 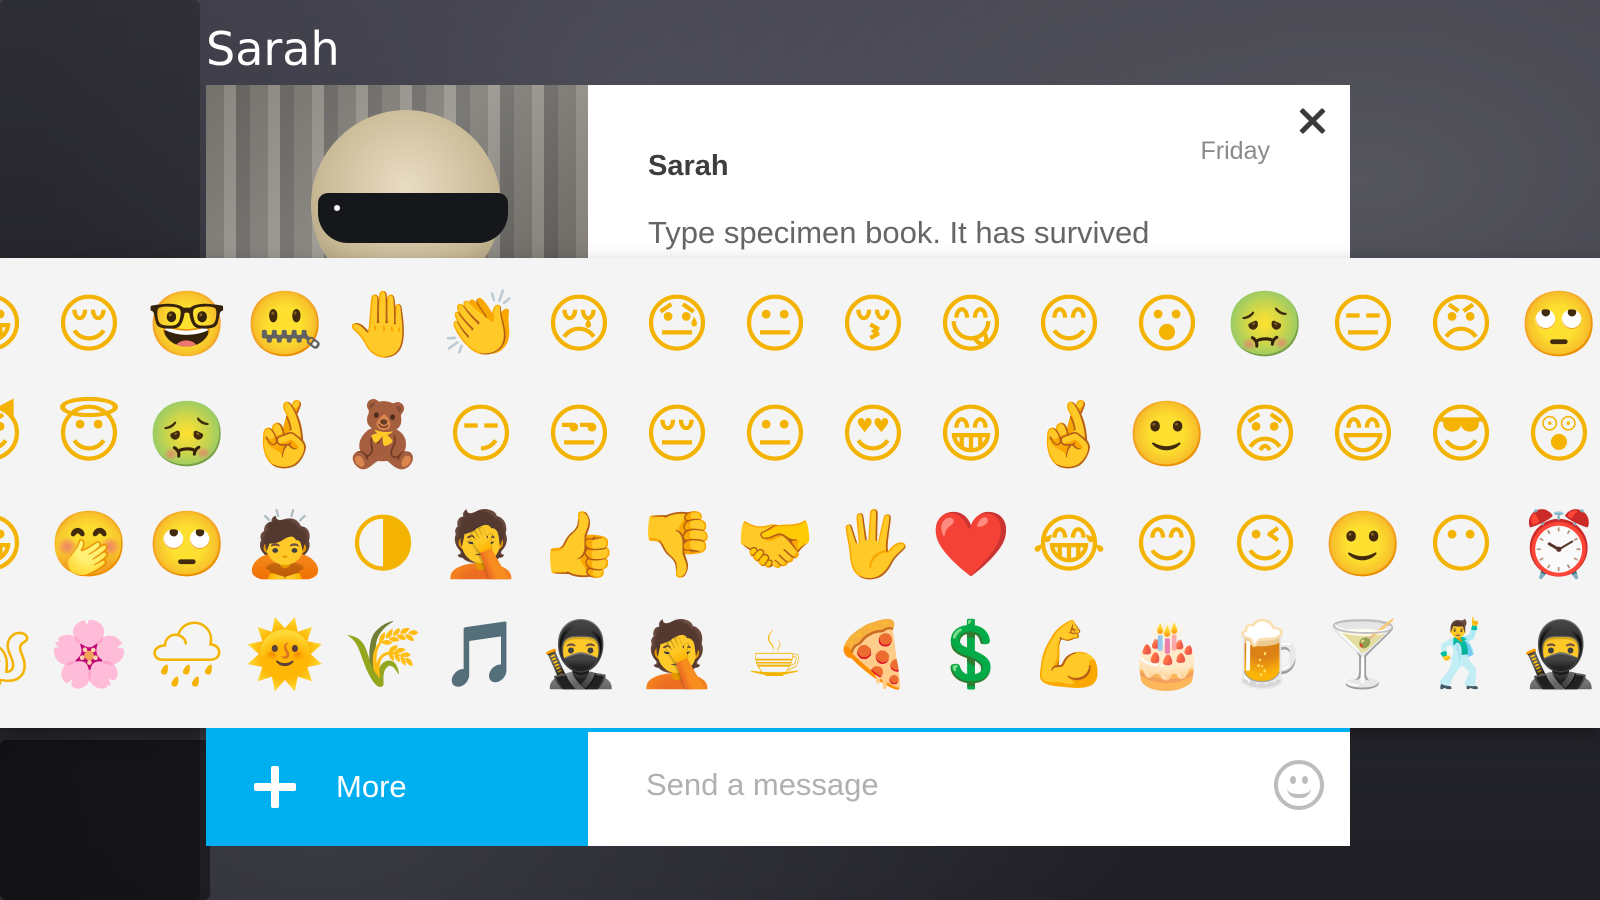 I want to click on emoji-button: 🍸, so click(x=1363, y=655).